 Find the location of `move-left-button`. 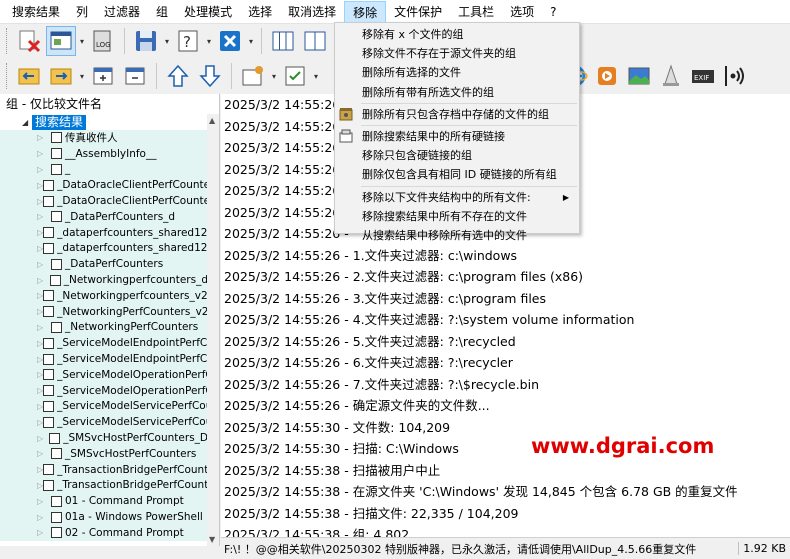

move-left-button is located at coordinates (29, 76).